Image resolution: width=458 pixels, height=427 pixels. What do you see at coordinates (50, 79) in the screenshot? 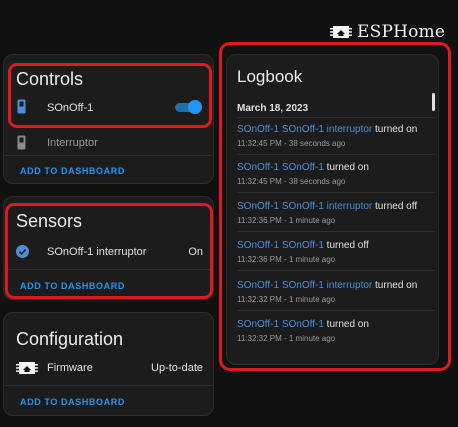
I see `controls-title: Controls` at bounding box center [50, 79].